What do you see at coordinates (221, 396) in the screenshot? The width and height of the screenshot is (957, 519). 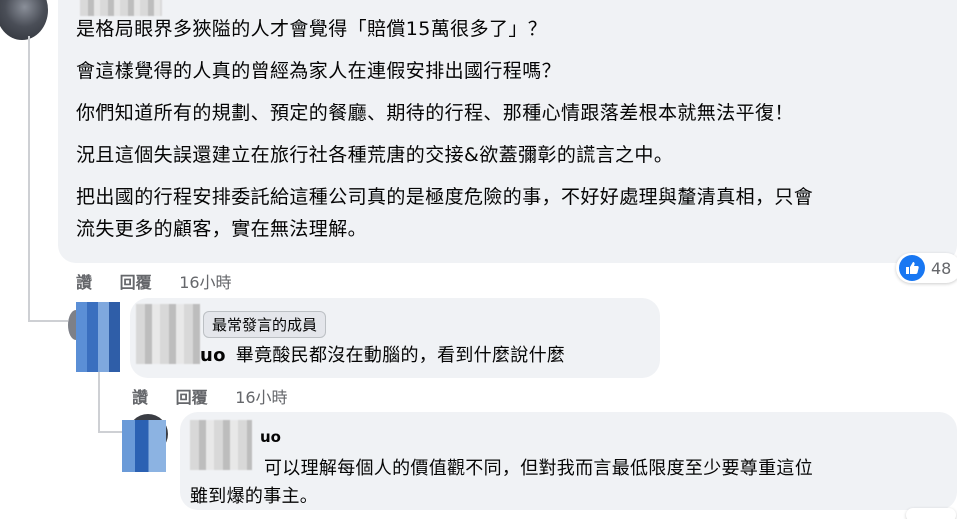 I see `reply-actions: 讚 回覆 16小時` at bounding box center [221, 396].